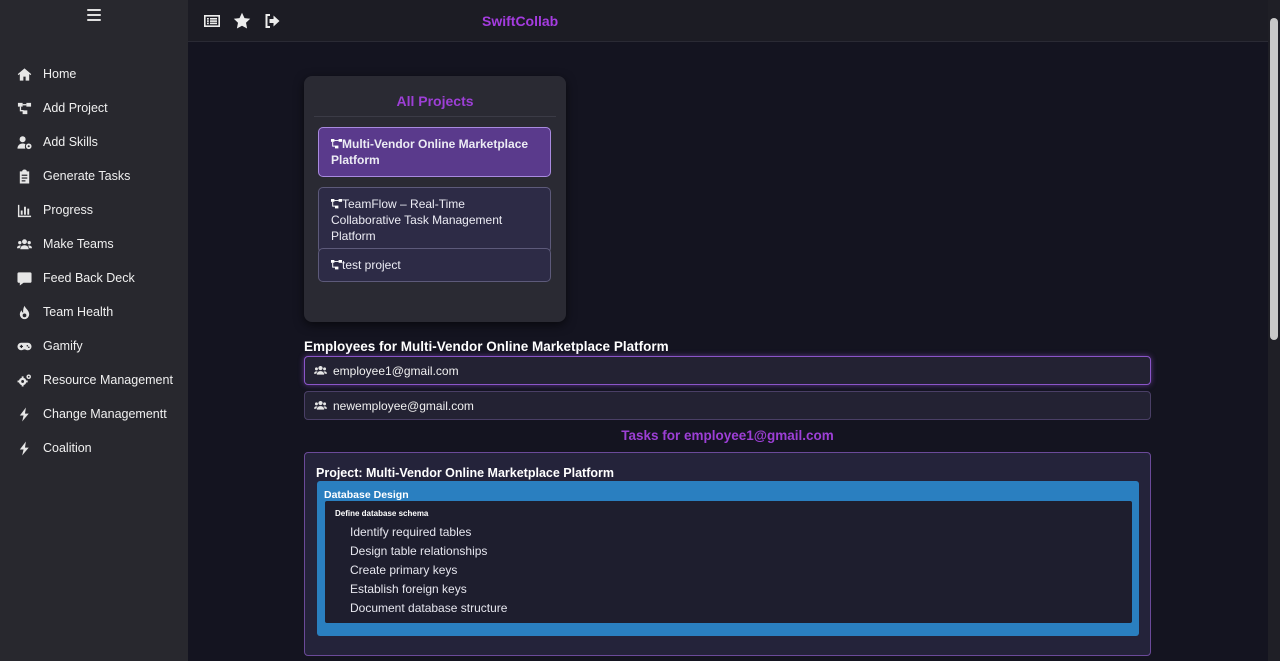  I want to click on subtask-title: Define database schema, so click(382, 513).